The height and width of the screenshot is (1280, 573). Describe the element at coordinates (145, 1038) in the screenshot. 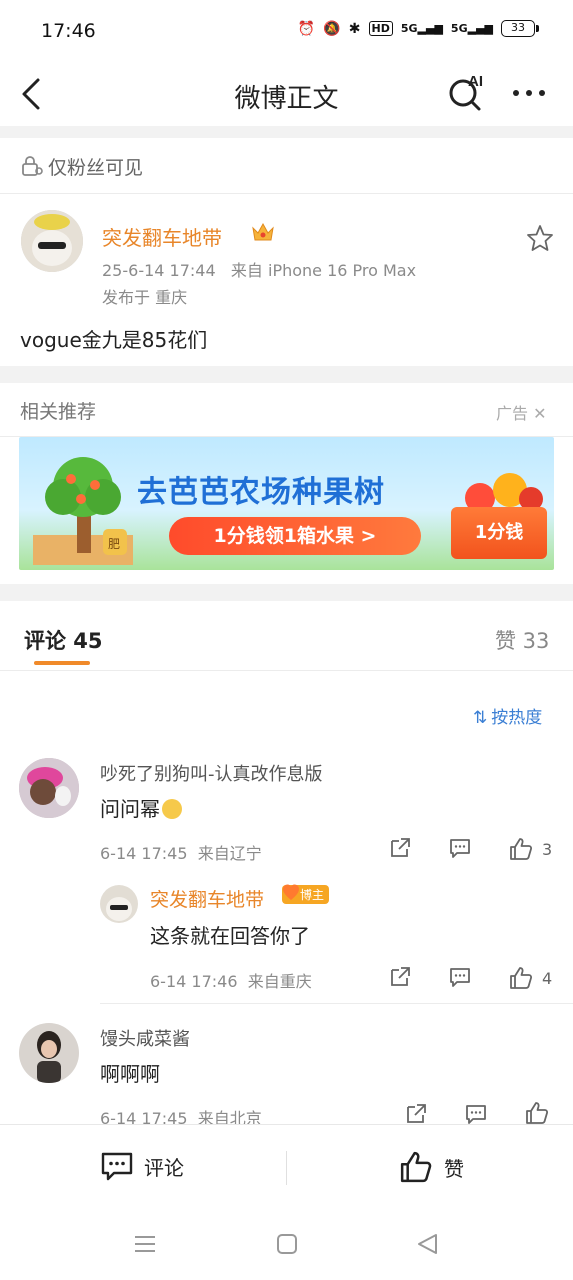

I see `comment-author: 馒头咸菜酱` at that location.